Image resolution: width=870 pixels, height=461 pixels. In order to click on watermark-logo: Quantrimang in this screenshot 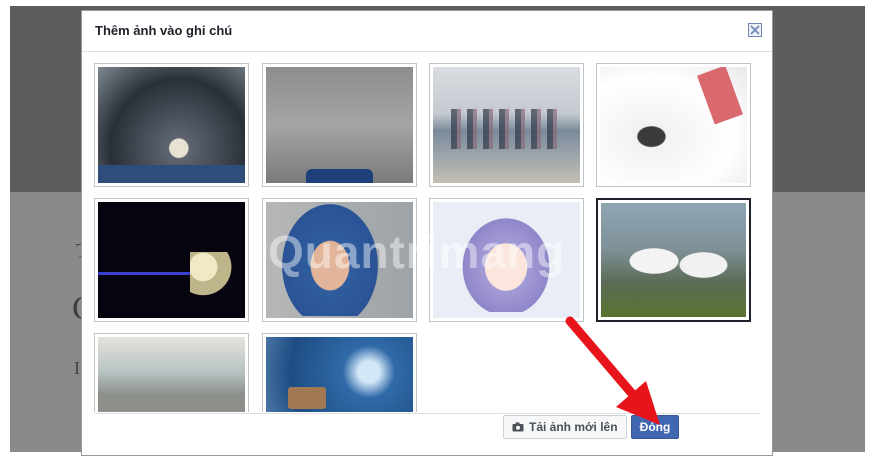, I will do `click(417, 252)`.